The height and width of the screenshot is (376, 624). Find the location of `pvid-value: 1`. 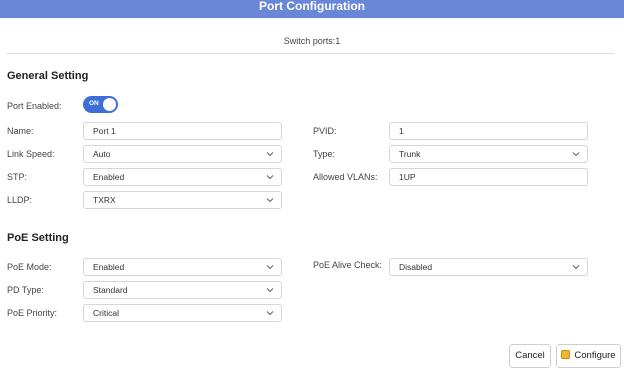

pvid-value: 1 is located at coordinates (401, 131).